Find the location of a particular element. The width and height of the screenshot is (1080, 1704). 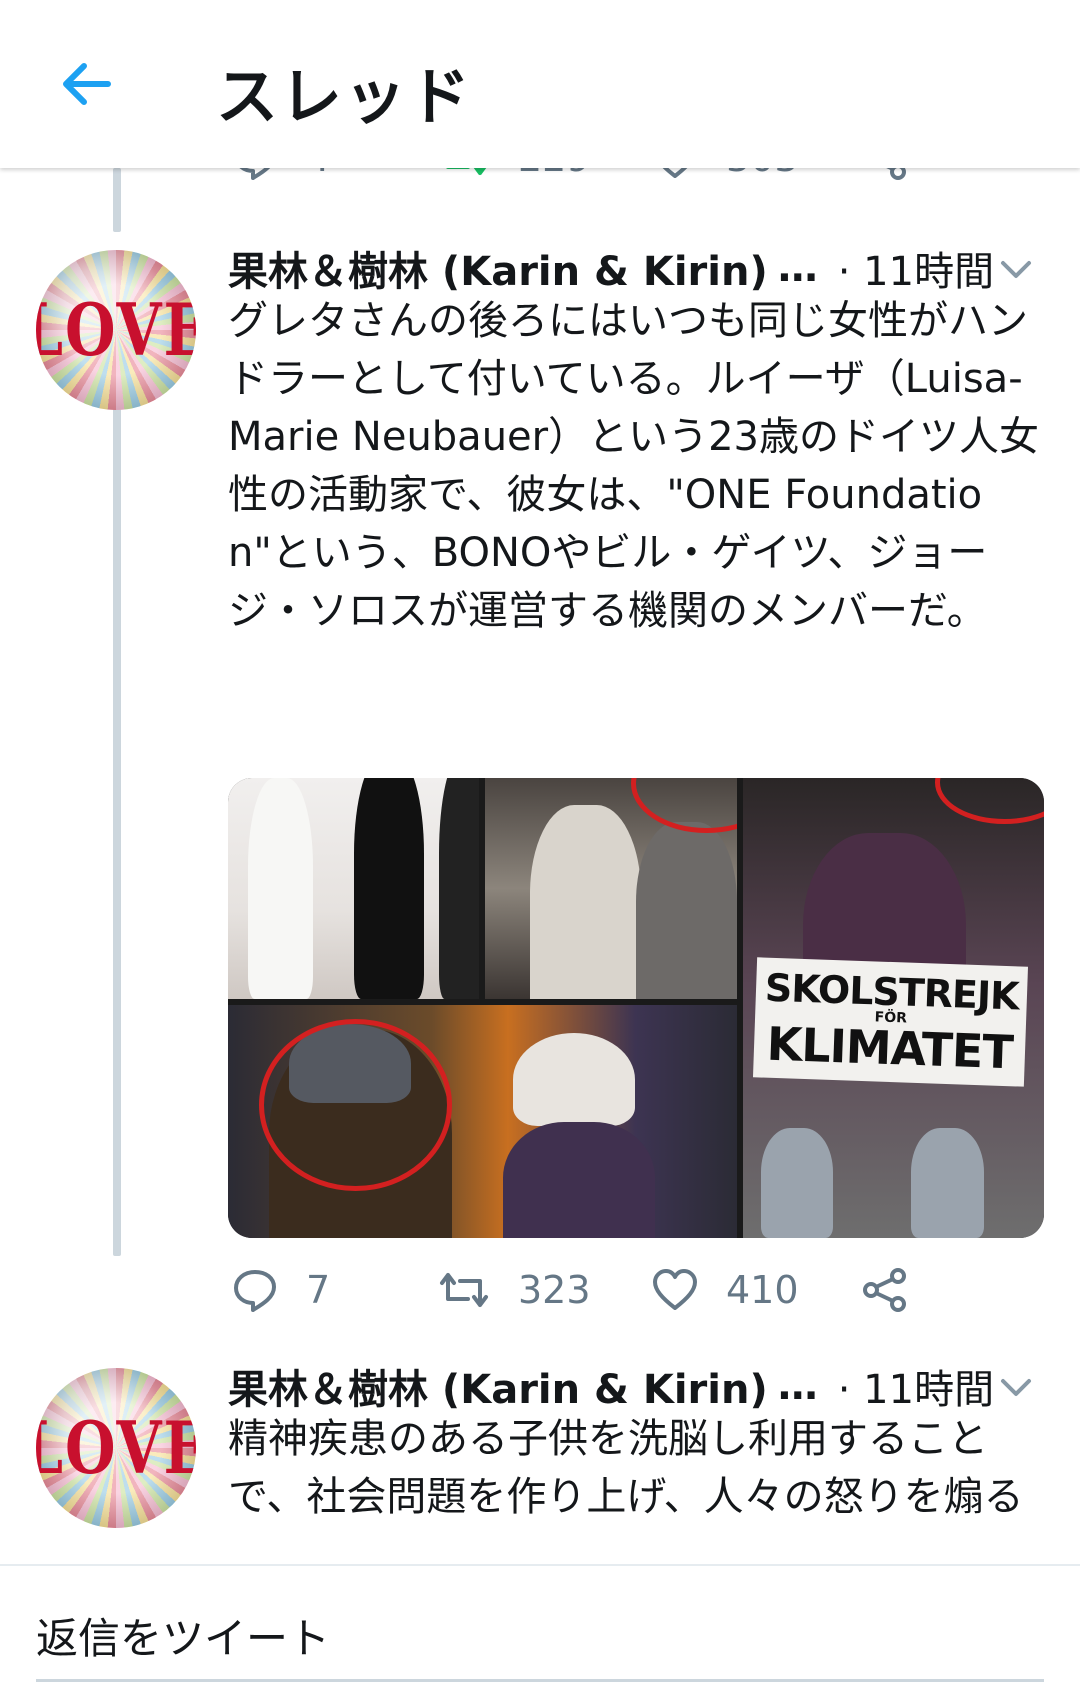

back-button is located at coordinates (86, 84).